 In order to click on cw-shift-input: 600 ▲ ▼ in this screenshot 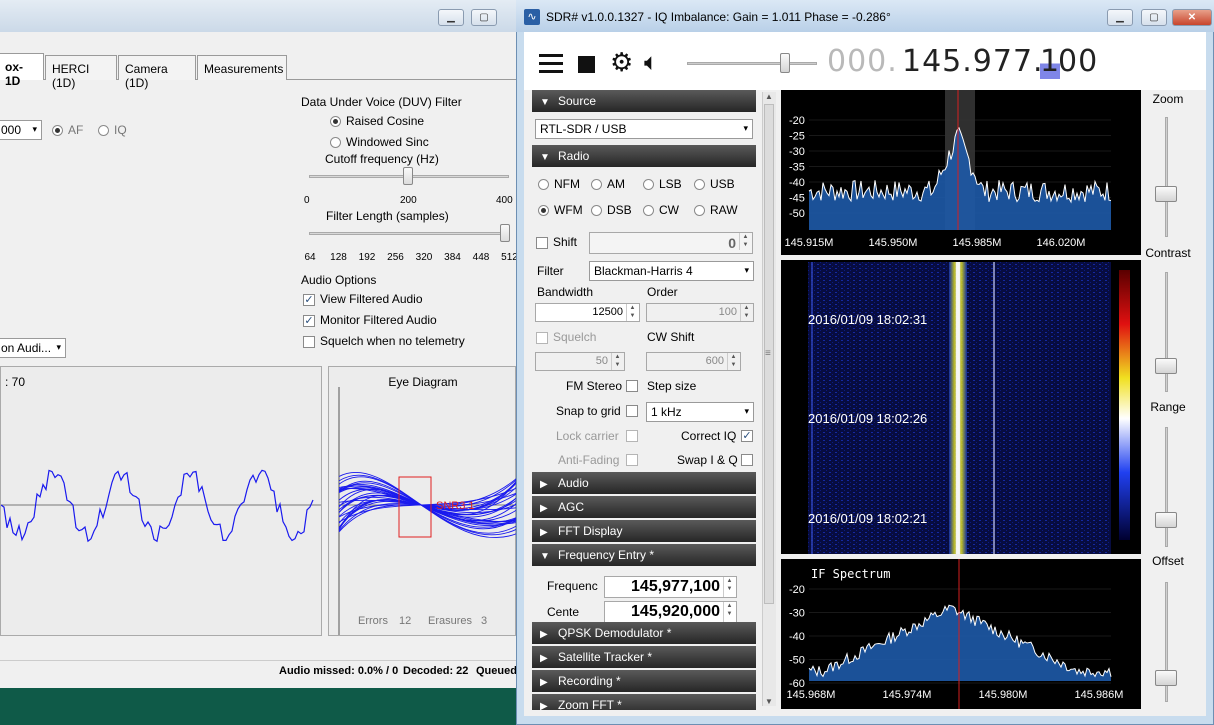, I will do `click(693, 361)`.